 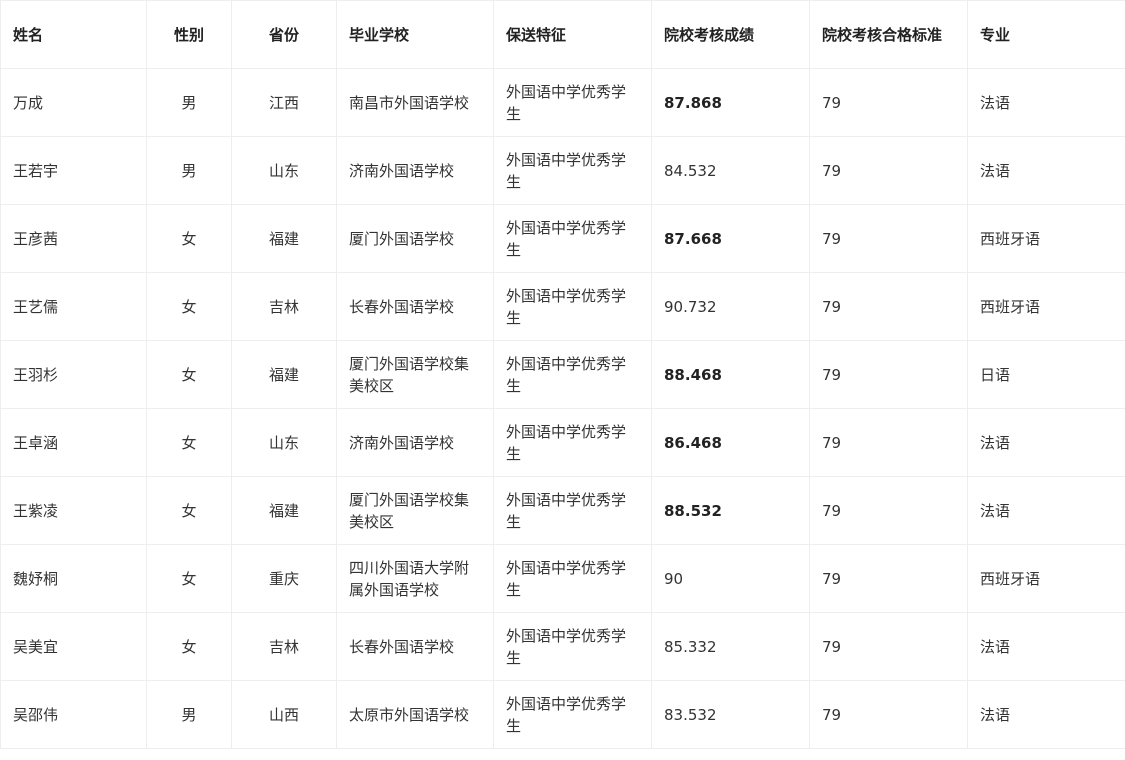 I want to click on table-row: 吴邵伟 男 山西 太原市外国语学校 外国语中学优秀学生 83.532 79 法语, so click(x=562, y=714).